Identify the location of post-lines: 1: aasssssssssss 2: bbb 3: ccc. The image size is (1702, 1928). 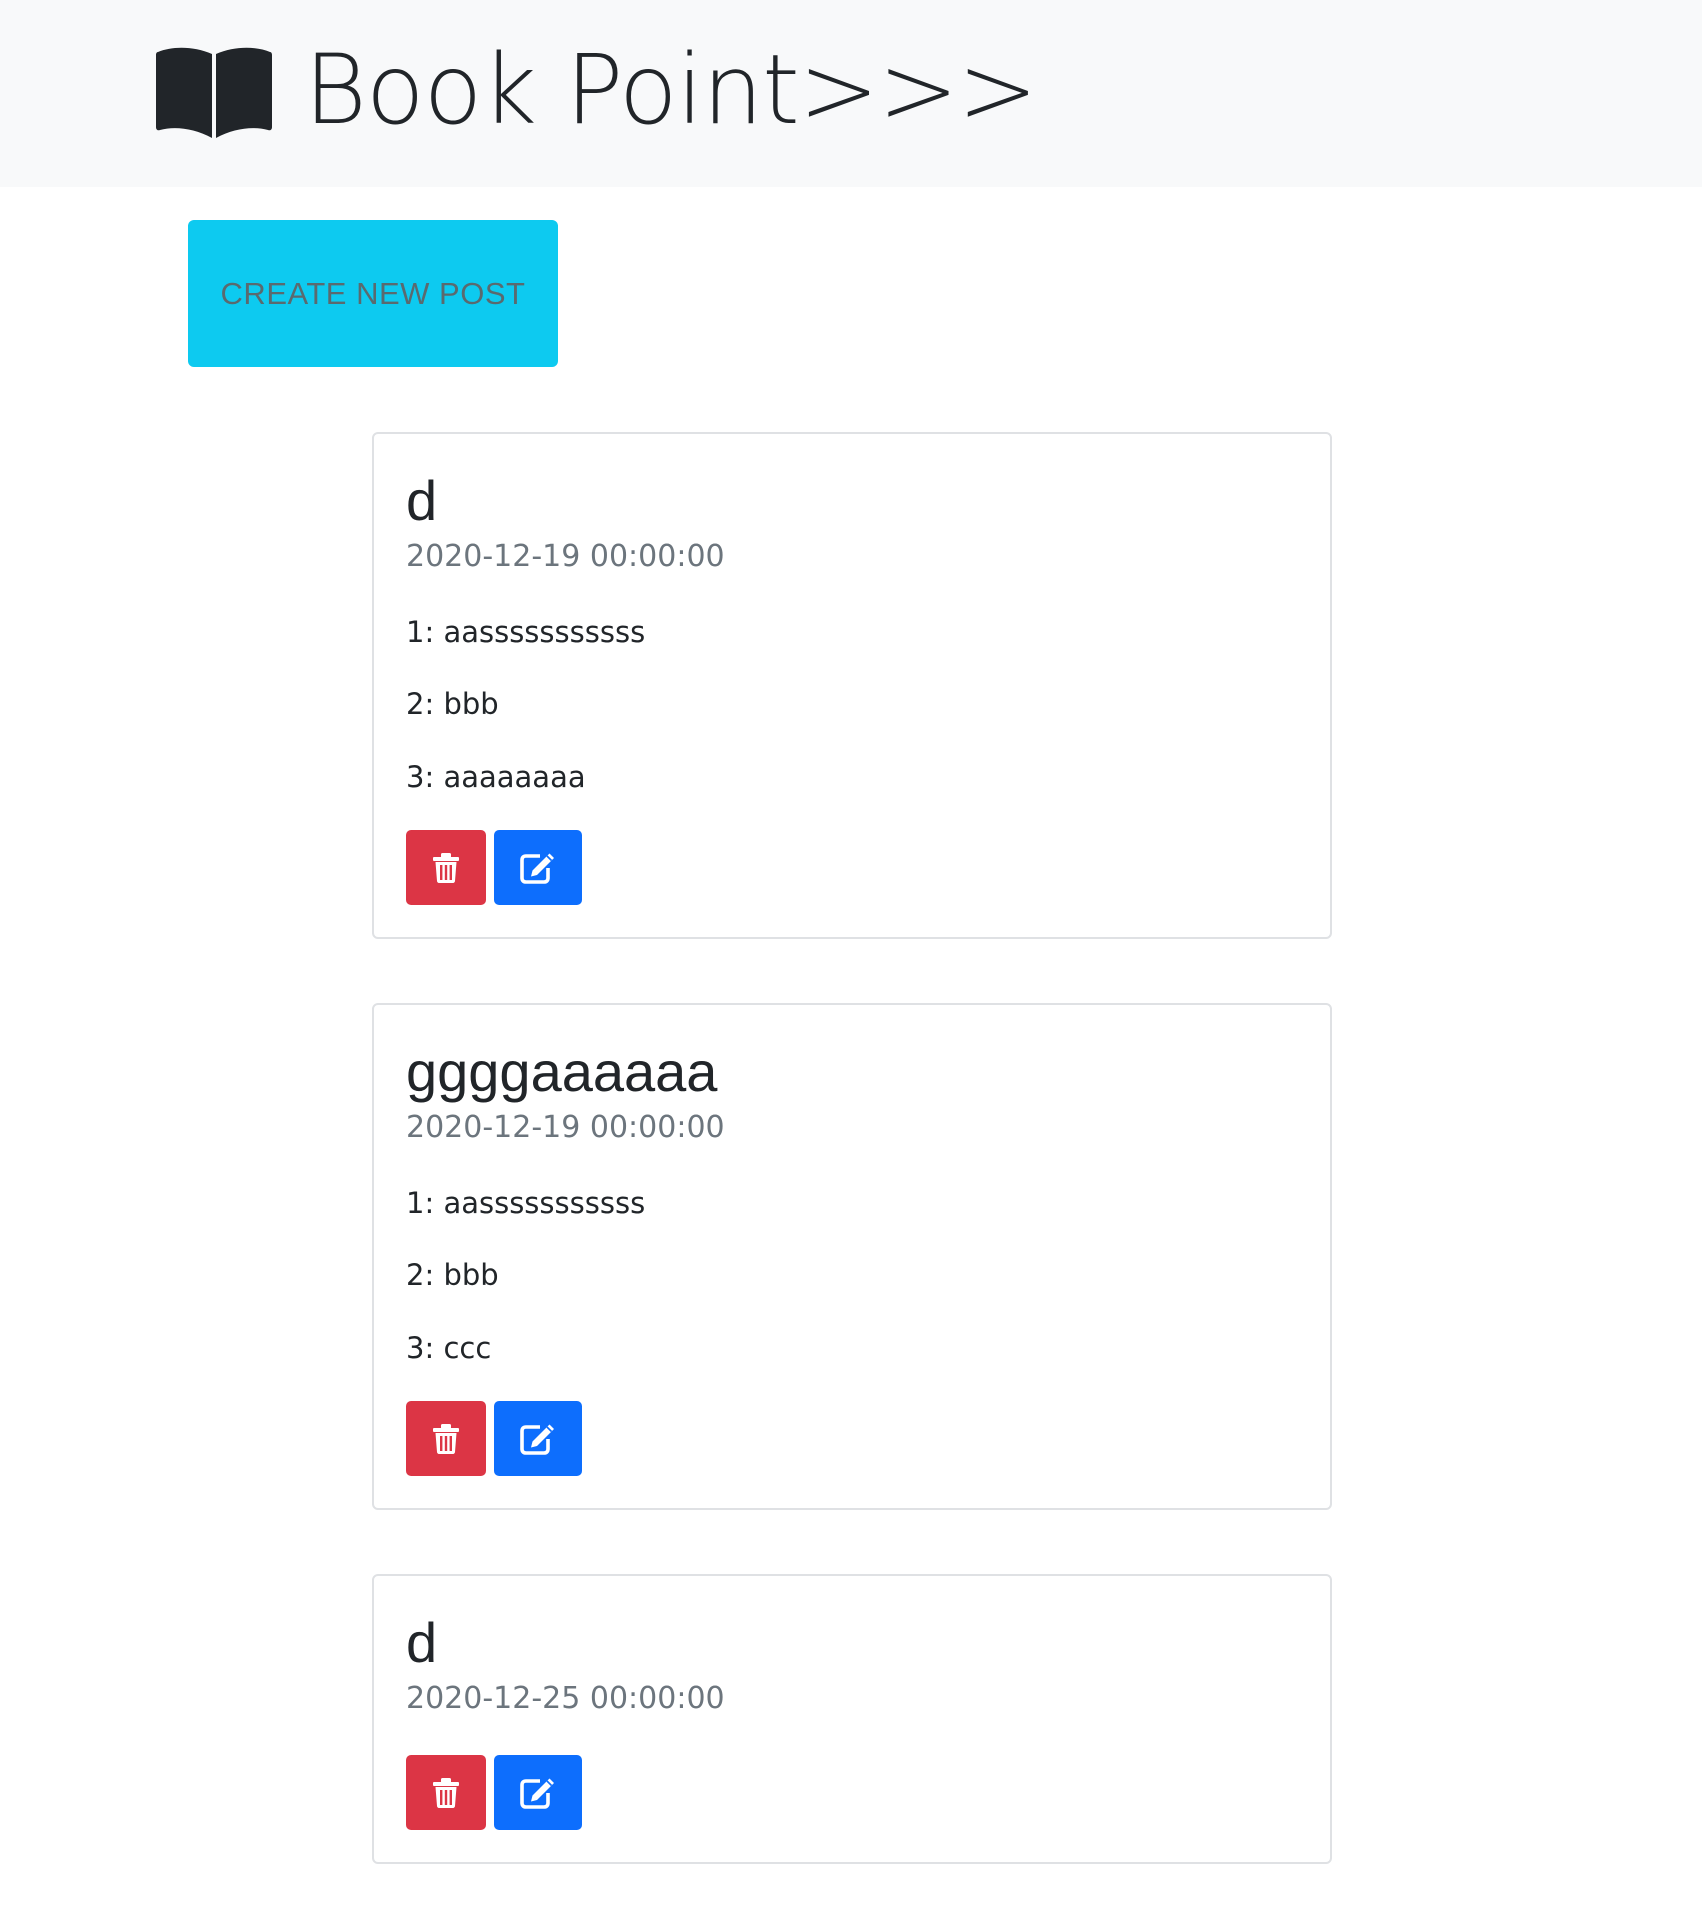
(852, 1275).